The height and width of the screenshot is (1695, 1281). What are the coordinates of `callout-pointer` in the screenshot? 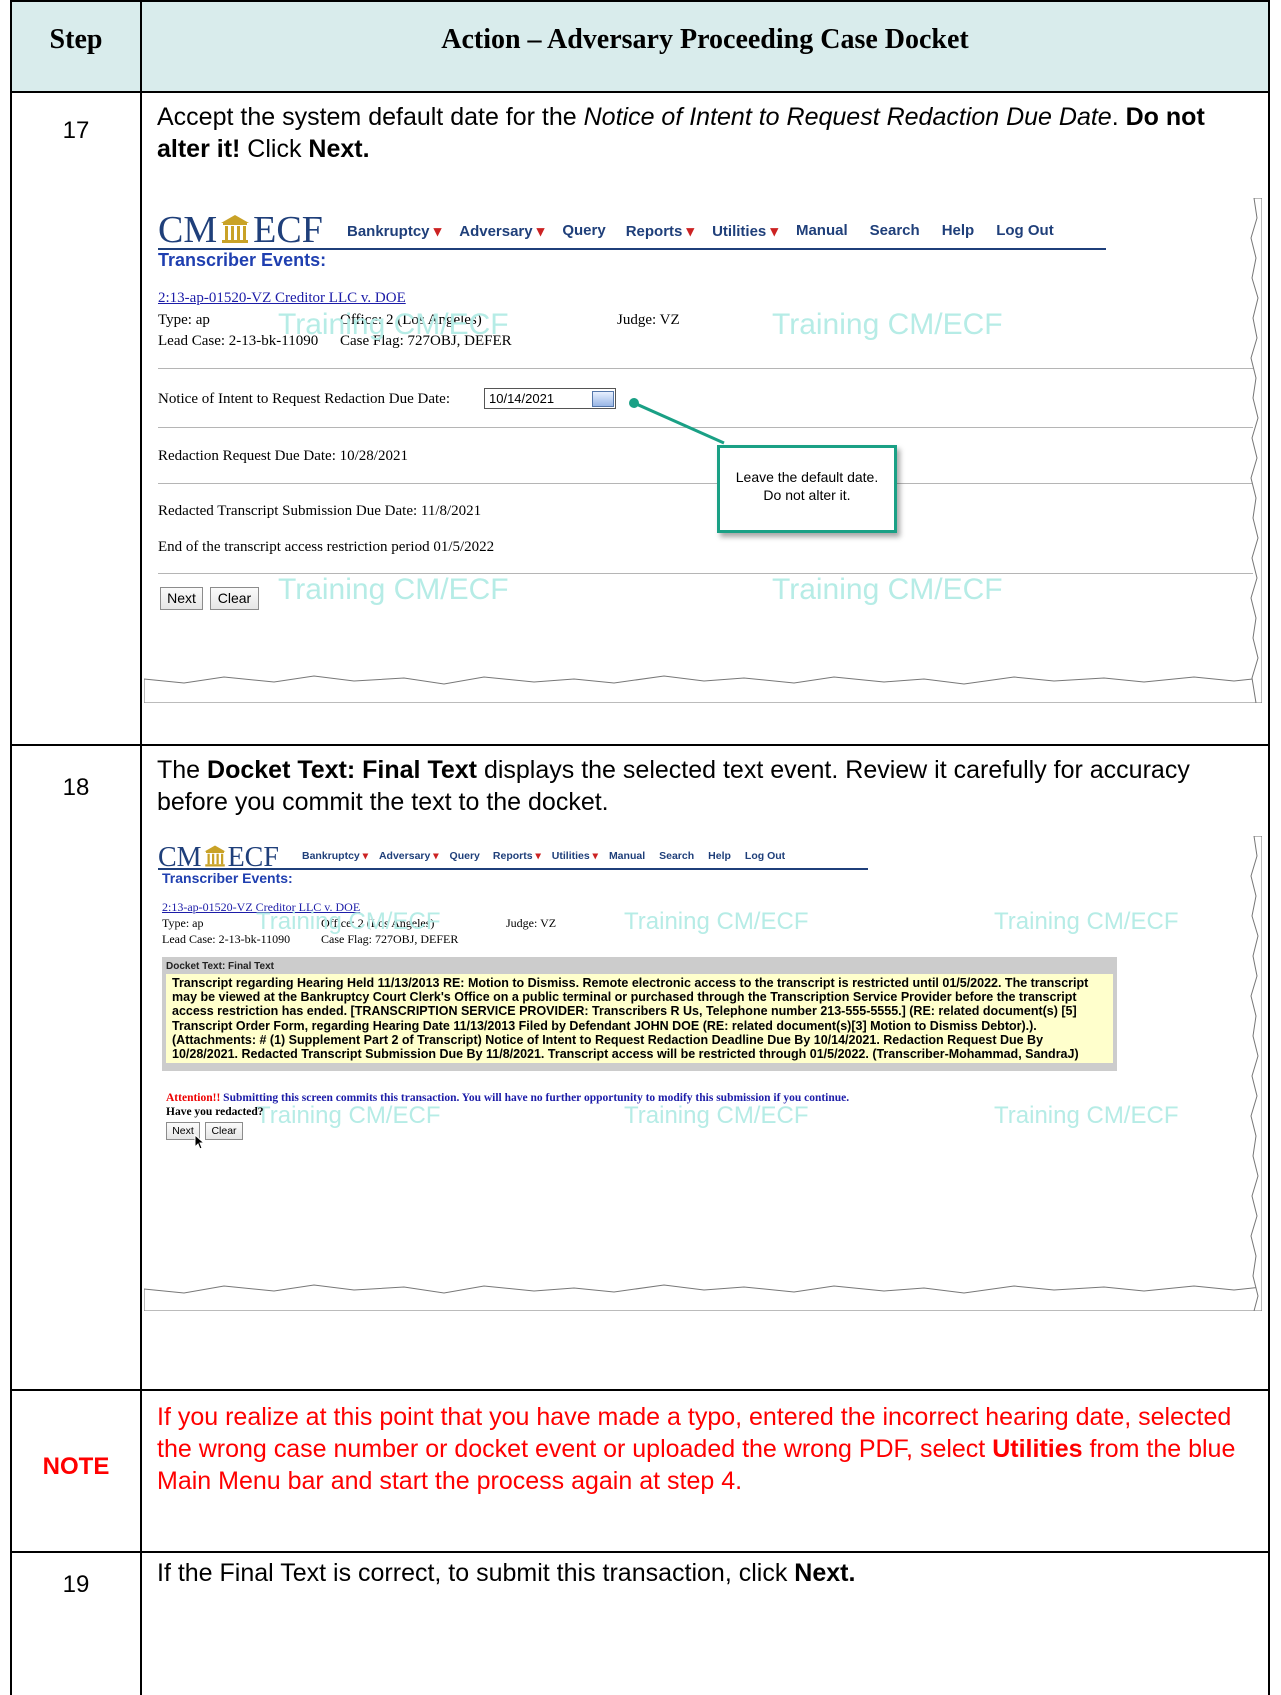 It's located at (677, 421).